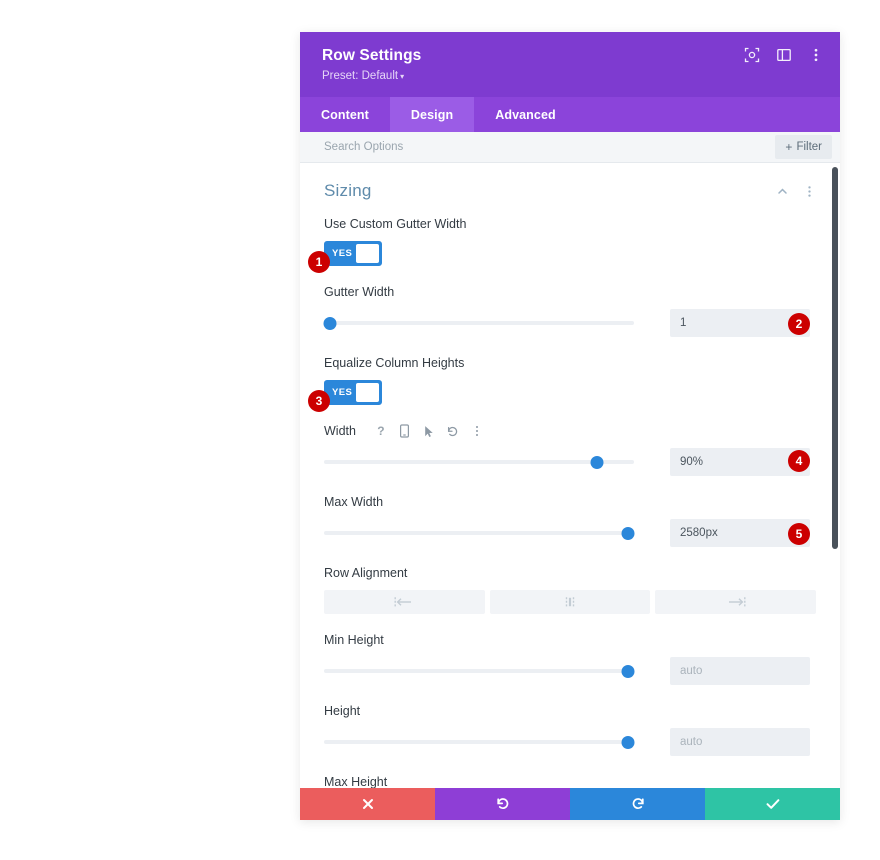  I want to click on scrollbar, so click(835, 475).